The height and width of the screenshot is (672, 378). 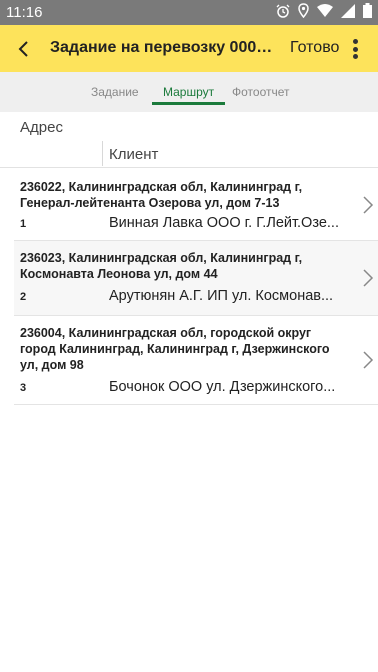 I want to click on header-divider, so click(x=189, y=167).